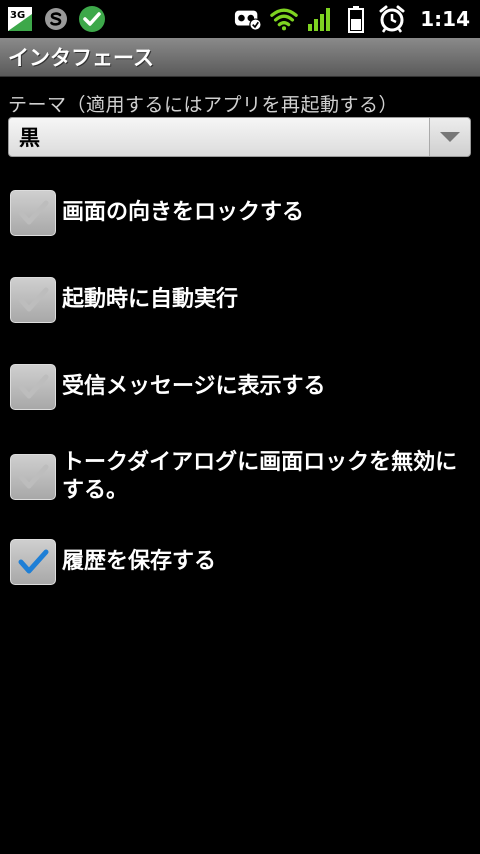 The width and height of the screenshot is (480, 854). I want to click on status-time: 1:14, so click(445, 19).